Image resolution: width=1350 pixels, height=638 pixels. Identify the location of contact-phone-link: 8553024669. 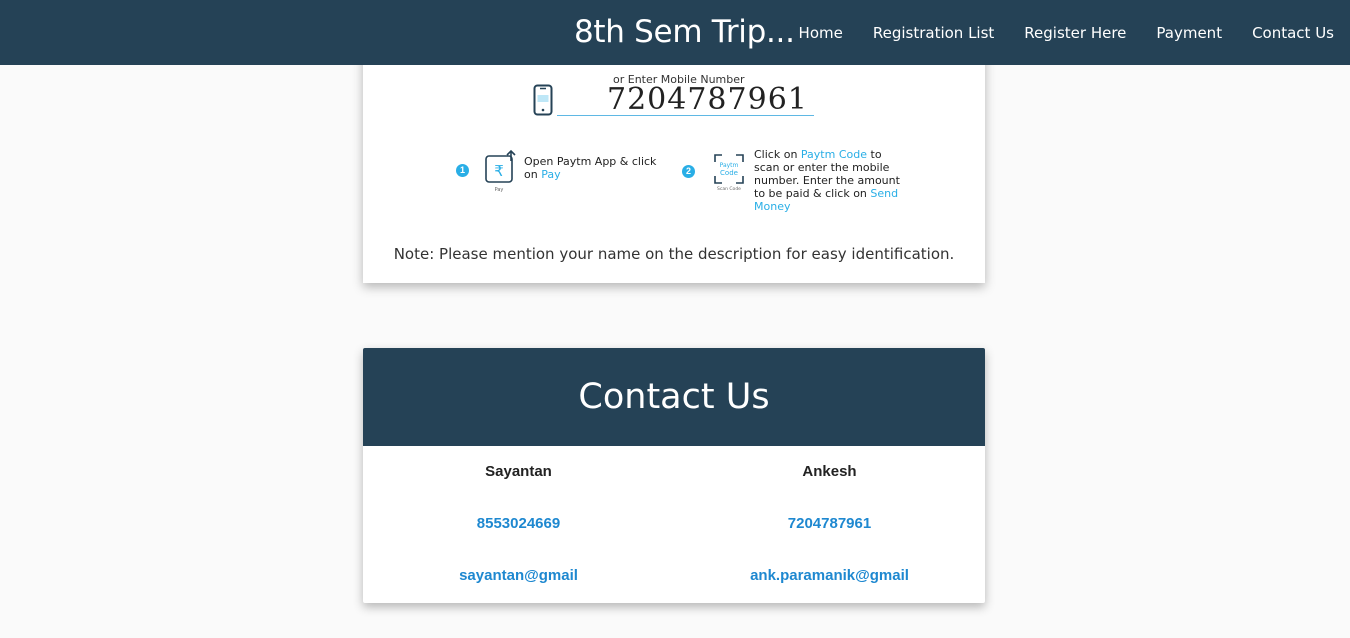
(518, 523).